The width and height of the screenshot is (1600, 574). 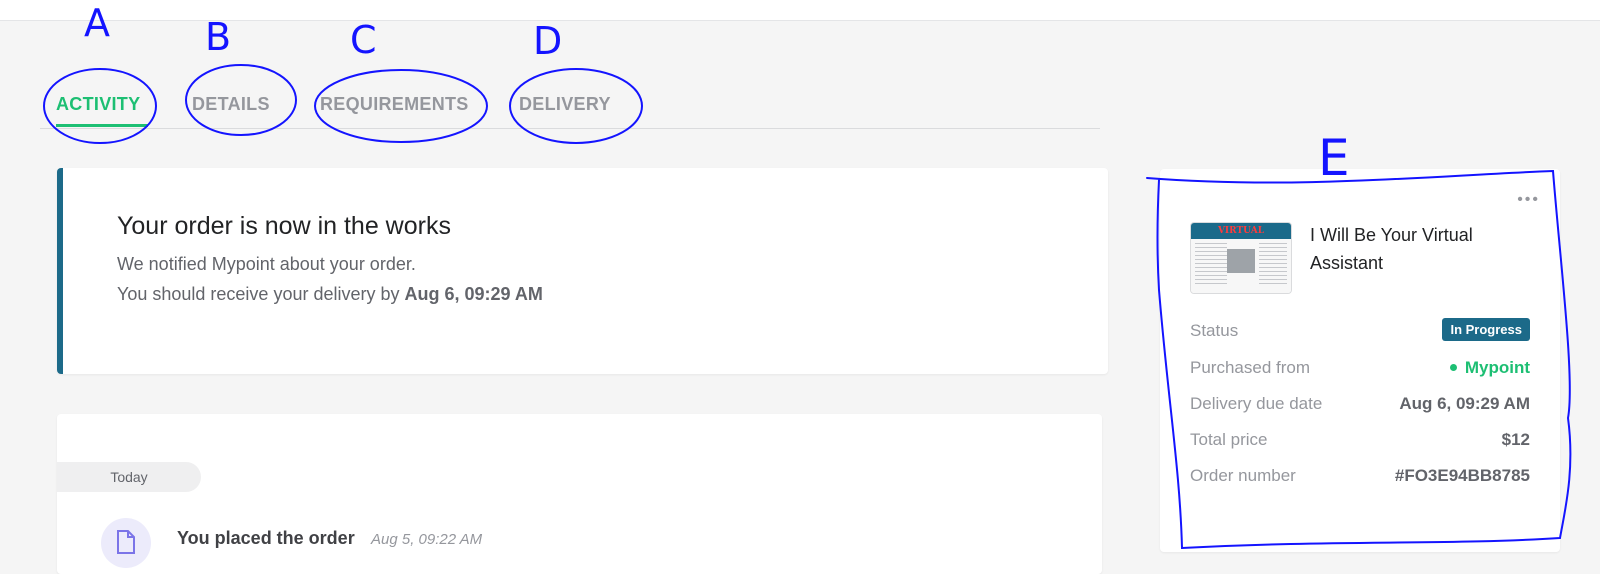 What do you see at coordinates (1360, 370) in the screenshot?
I see `purchased-from-row: Purchased from Mypoint` at bounding box center [1360, 370].